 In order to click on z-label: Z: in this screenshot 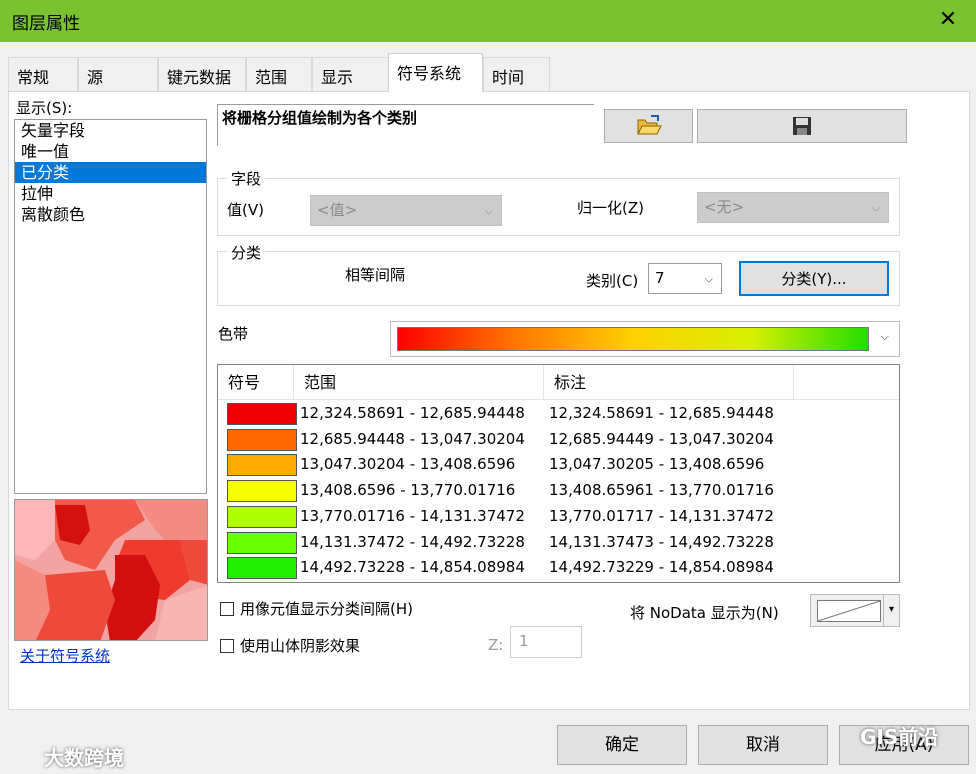, I will do `click(496, 645)`.